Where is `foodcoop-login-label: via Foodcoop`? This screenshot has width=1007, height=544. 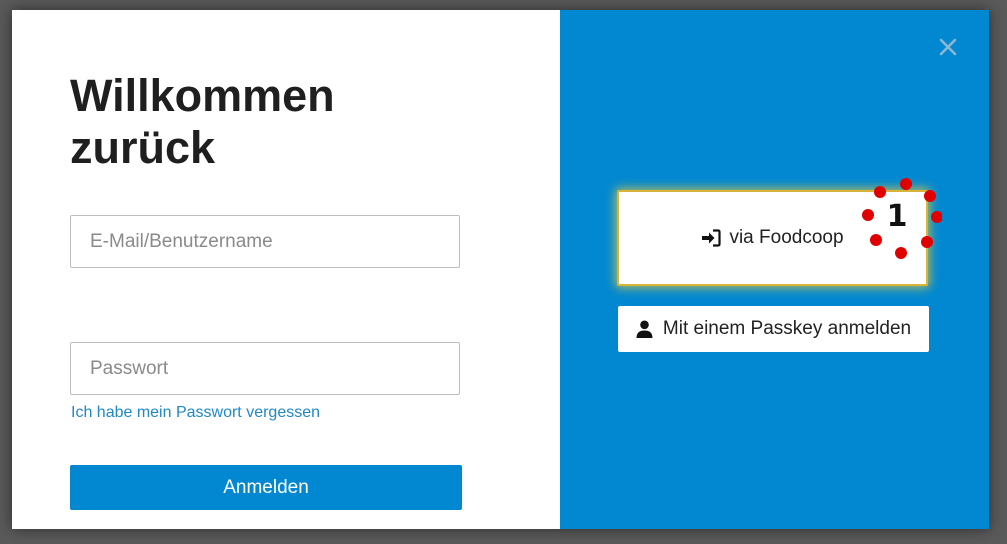
foodcoop-login-label: via Foodcoop is located at coordinates (786, 237).